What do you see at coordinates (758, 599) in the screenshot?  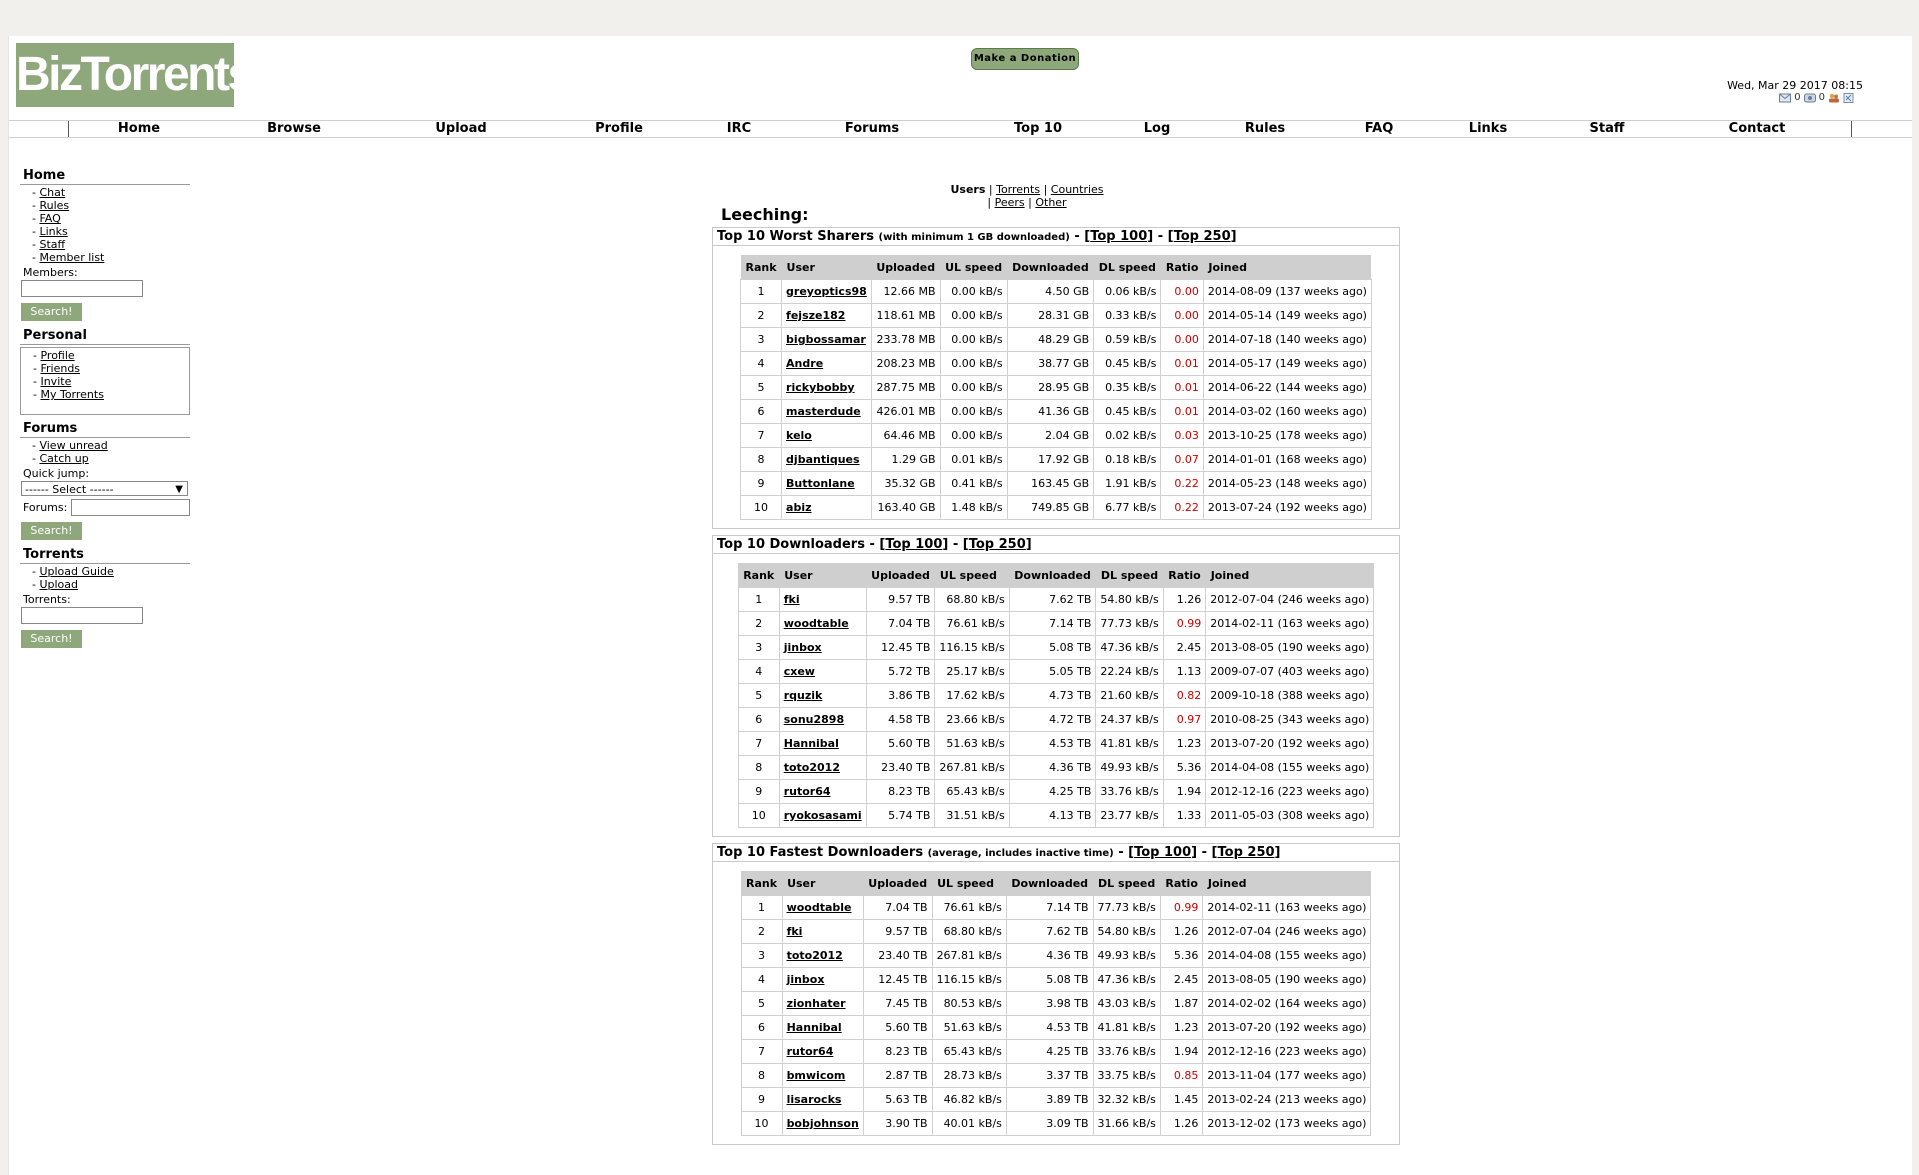 I see `rank-cell: 1` at bounding box center [758, 599].